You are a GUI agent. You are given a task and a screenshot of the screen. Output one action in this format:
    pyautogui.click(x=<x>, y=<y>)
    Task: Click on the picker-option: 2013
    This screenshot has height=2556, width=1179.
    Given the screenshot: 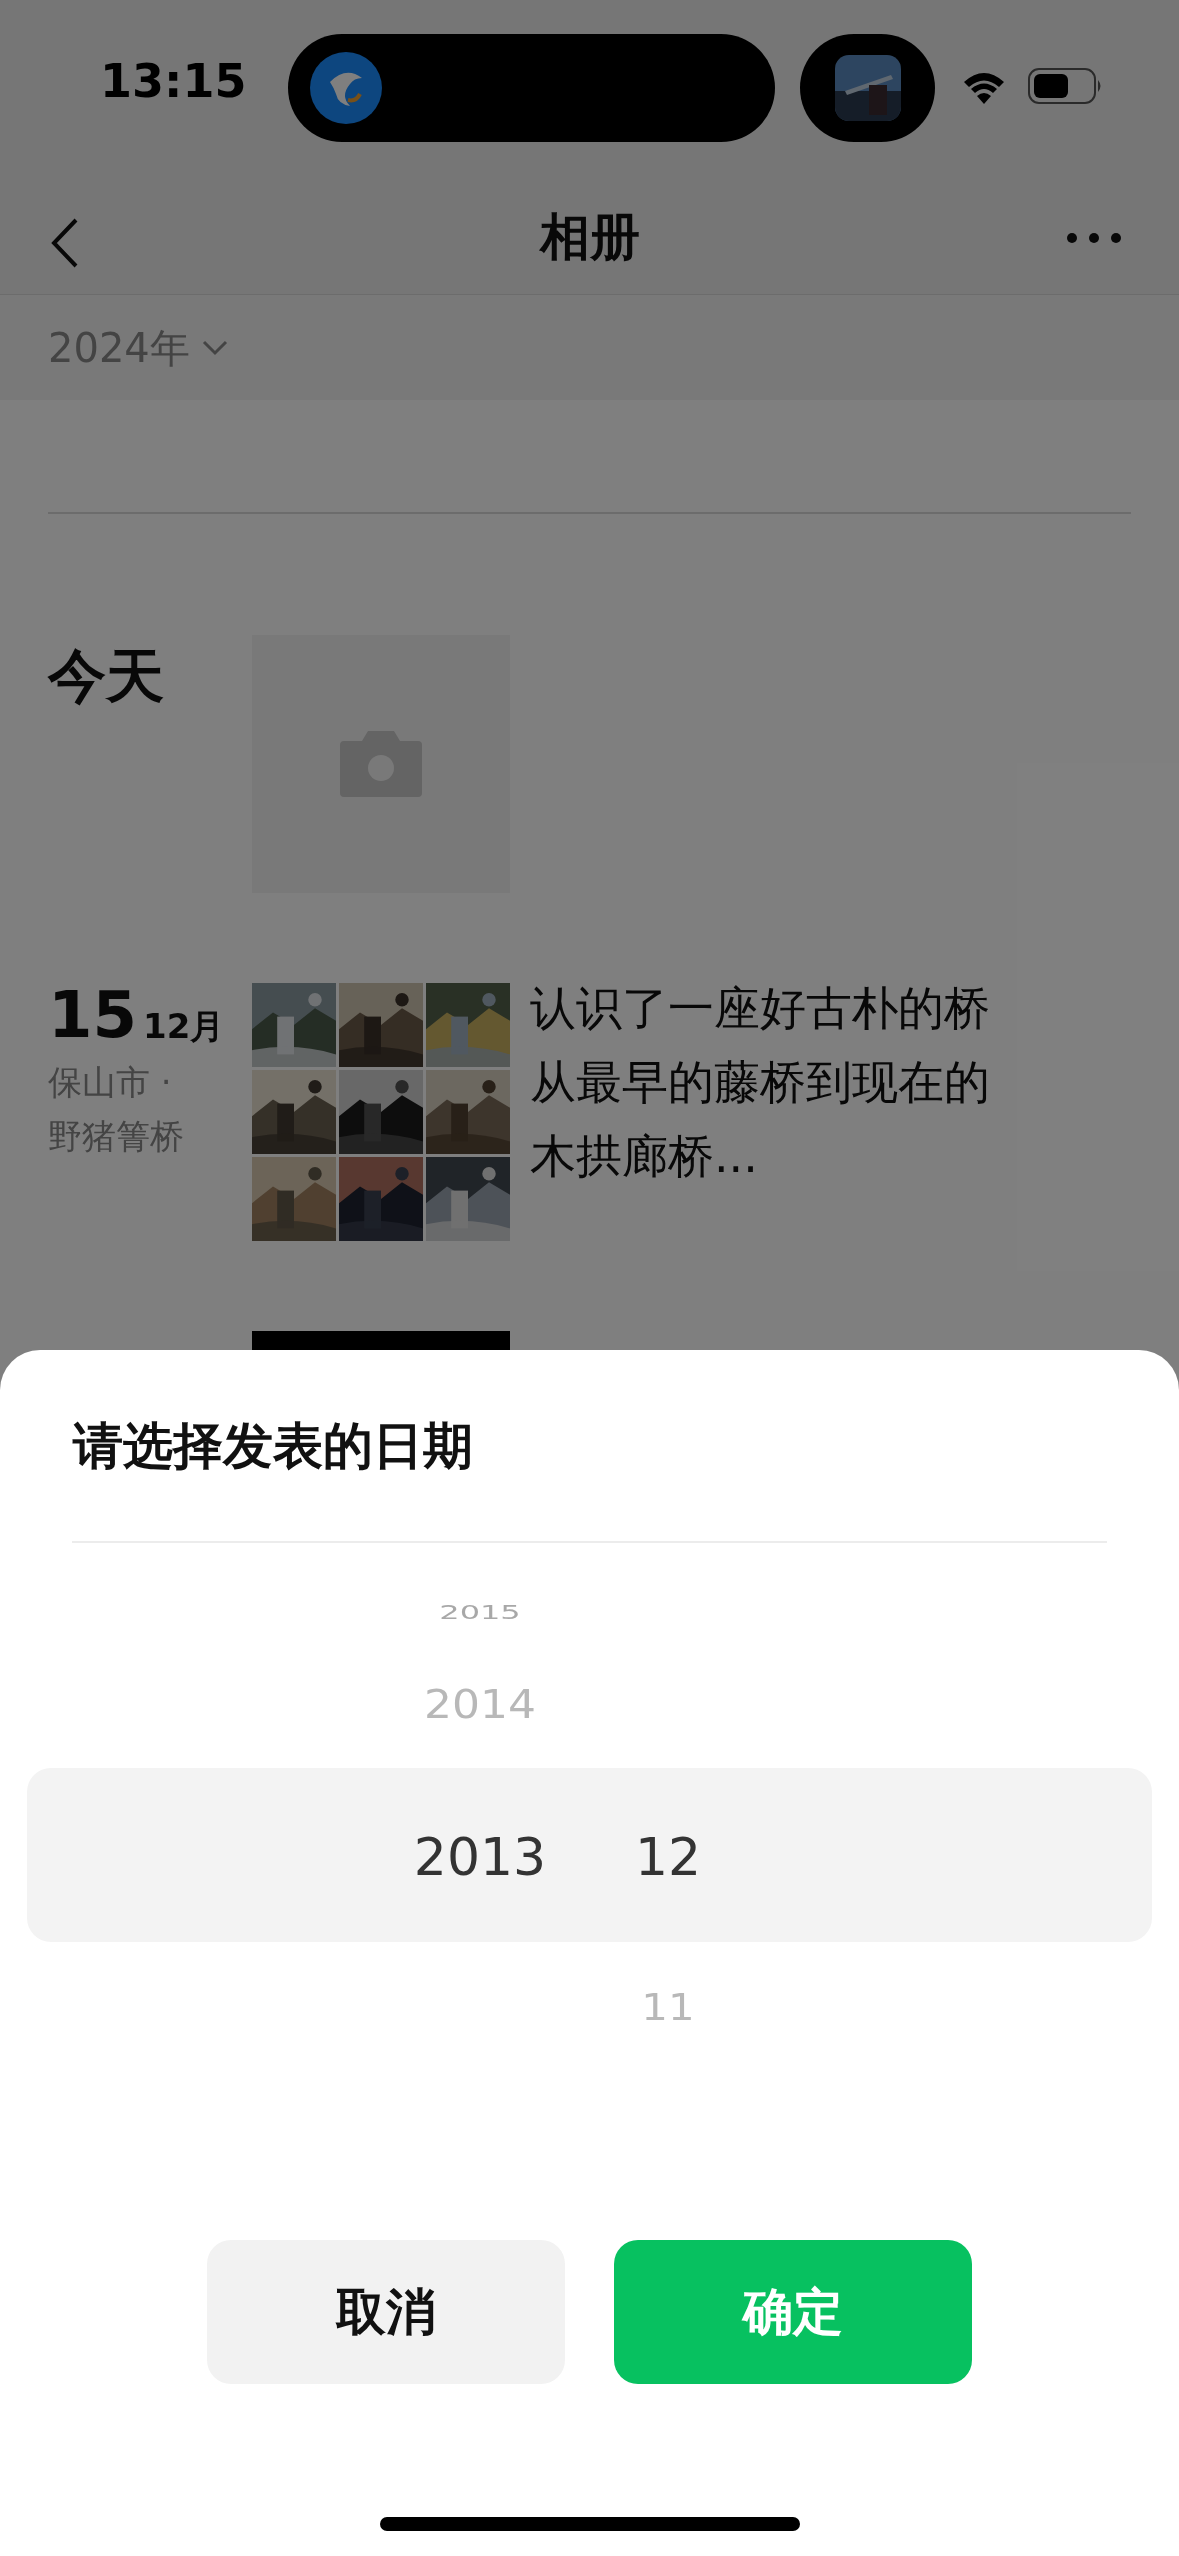 What is the action you would take?
    pyautogui.click(x=480, y=1857)
    